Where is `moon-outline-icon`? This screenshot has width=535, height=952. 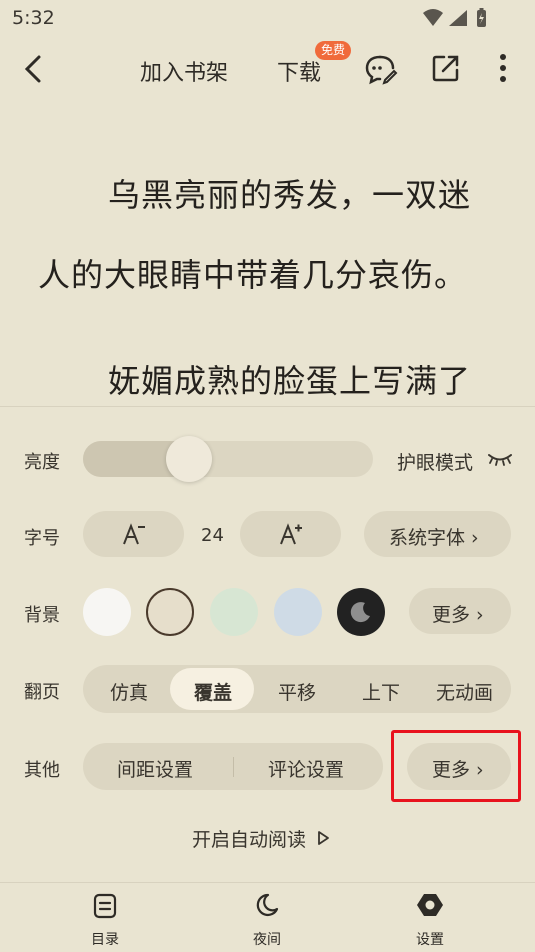 moon-outline-icon is located at coordinates (267, 905).